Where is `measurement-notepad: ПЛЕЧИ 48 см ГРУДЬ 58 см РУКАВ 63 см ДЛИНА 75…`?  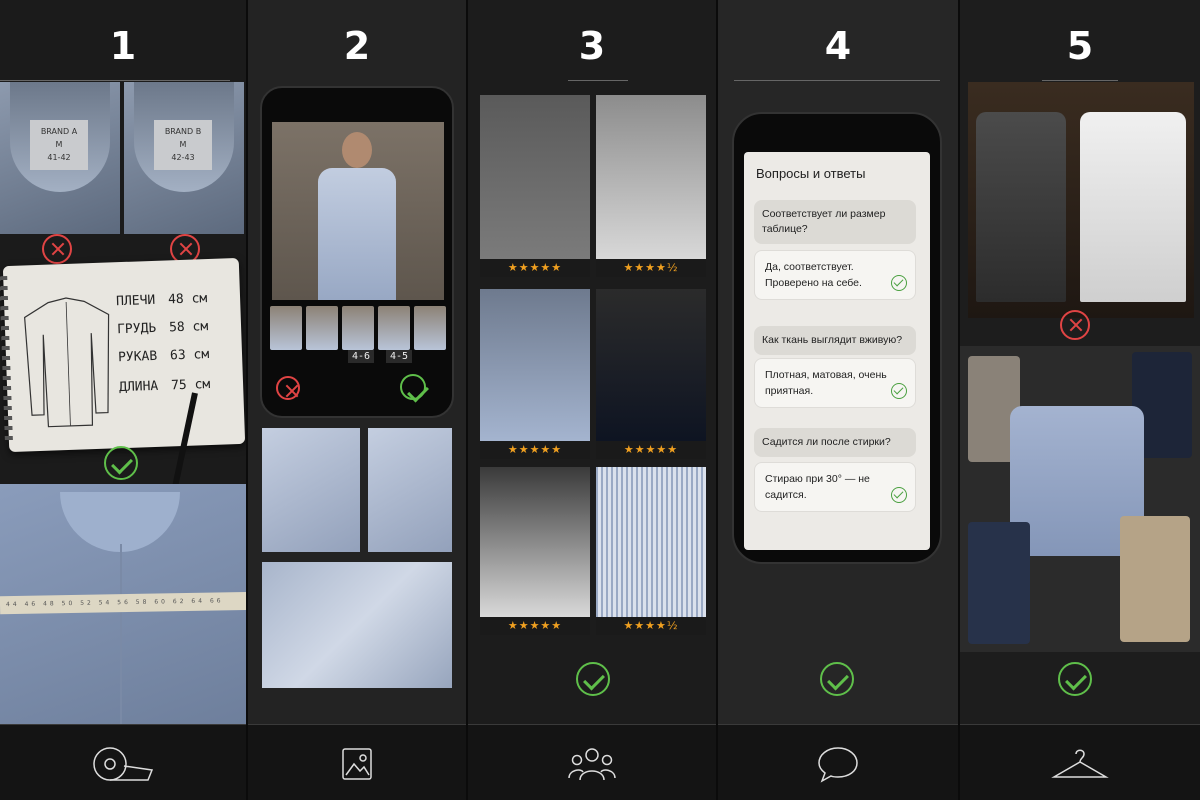 measurement-notepad: ПЛЕЧИ 48 см ГРУДЬ 58 см РУКАВ 63 см ДЛИНА 75… is located at coordinates (123, 355).